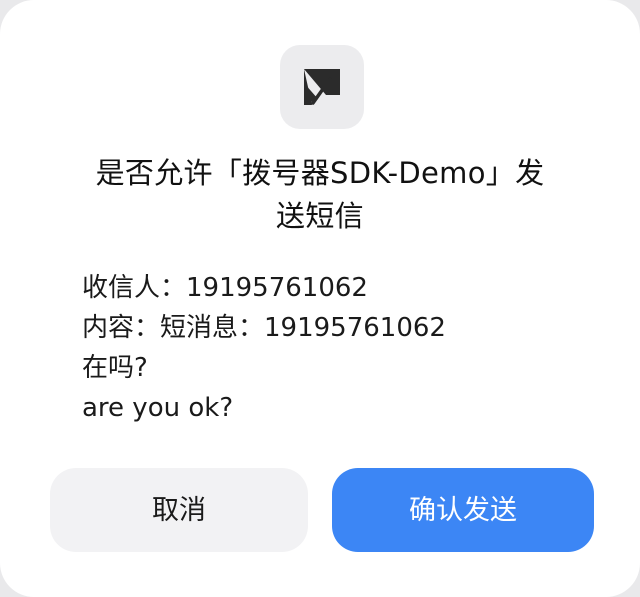 The width and height of the screenshot is (640, 597). I want to click on message-content-line-3: are you ok?, so click(158, 408).